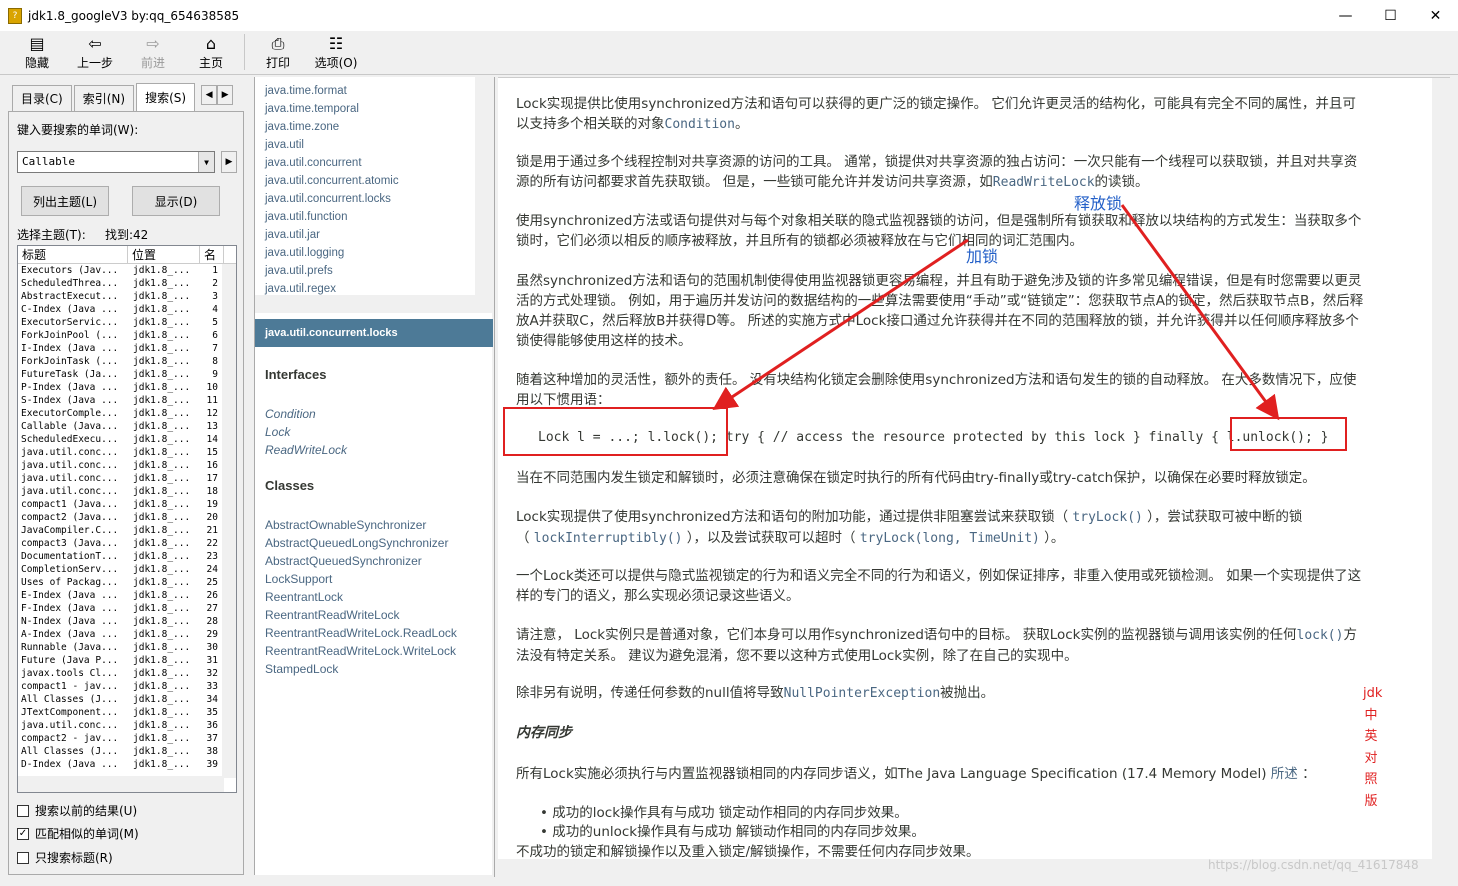  Describe the element at coordinates (1373, 693) in the screenshot. I see `side-annotation-char: jdk` at that location.